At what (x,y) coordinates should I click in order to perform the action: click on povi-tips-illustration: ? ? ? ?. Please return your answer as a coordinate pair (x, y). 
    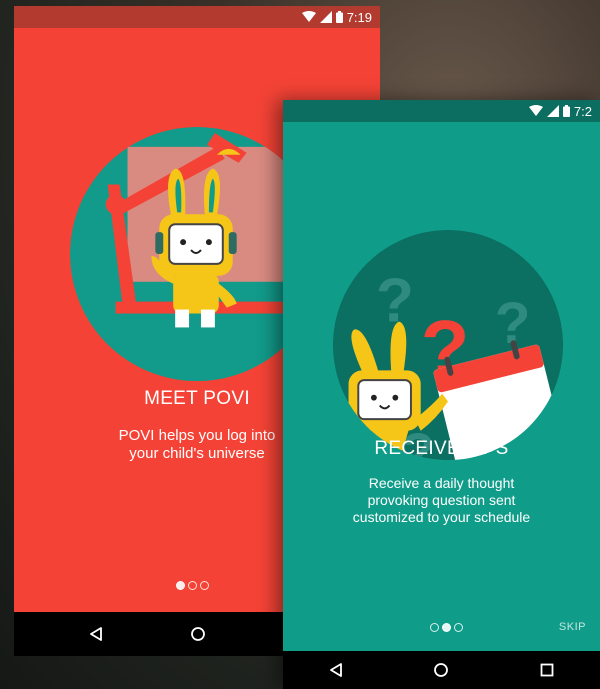
    Looking at the image, I should click on (448, 345).